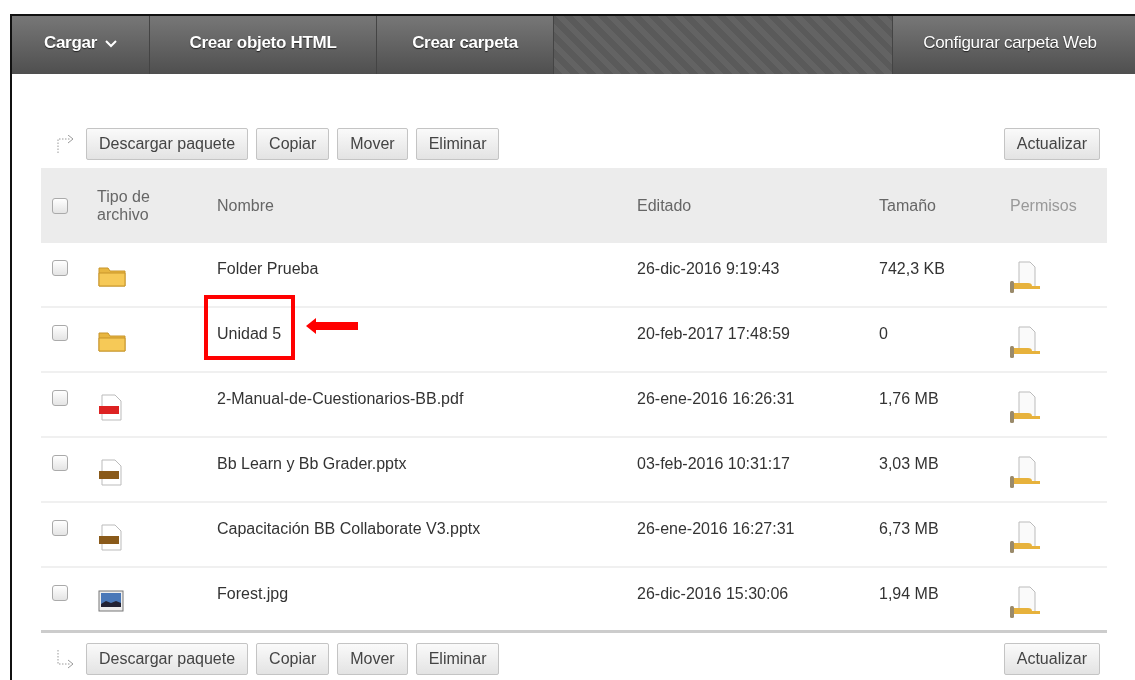 Image resolution: width=1135 pixels, height=680 pixels. Describe the element at coordinates (713, 594) in the screenshot. I see `edited-date: 26-dic-2016 15:30:06` at that location.